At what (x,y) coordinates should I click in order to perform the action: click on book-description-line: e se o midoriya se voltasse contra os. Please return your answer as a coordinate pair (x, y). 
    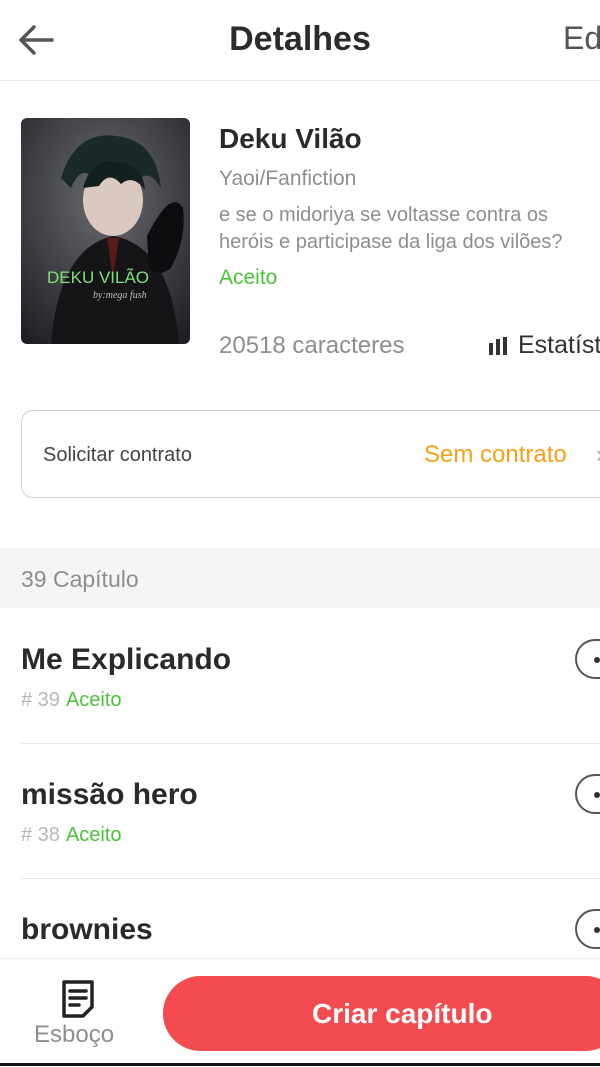
    Looking at the image, I should click on (384, 215).